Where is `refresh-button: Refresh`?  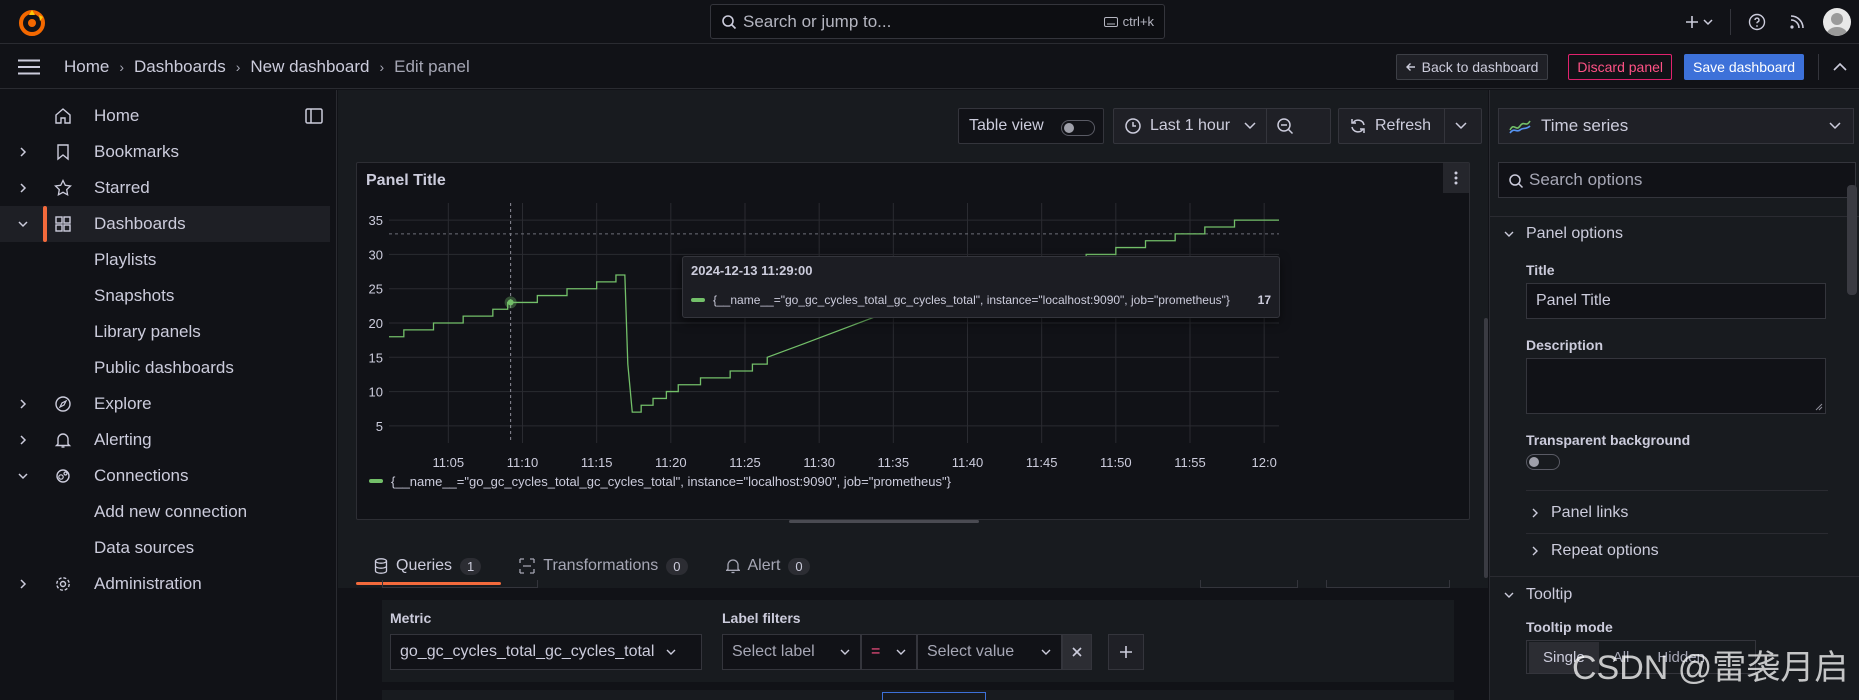
refresh-button: Refresh is located at coordinates (1410, 126).